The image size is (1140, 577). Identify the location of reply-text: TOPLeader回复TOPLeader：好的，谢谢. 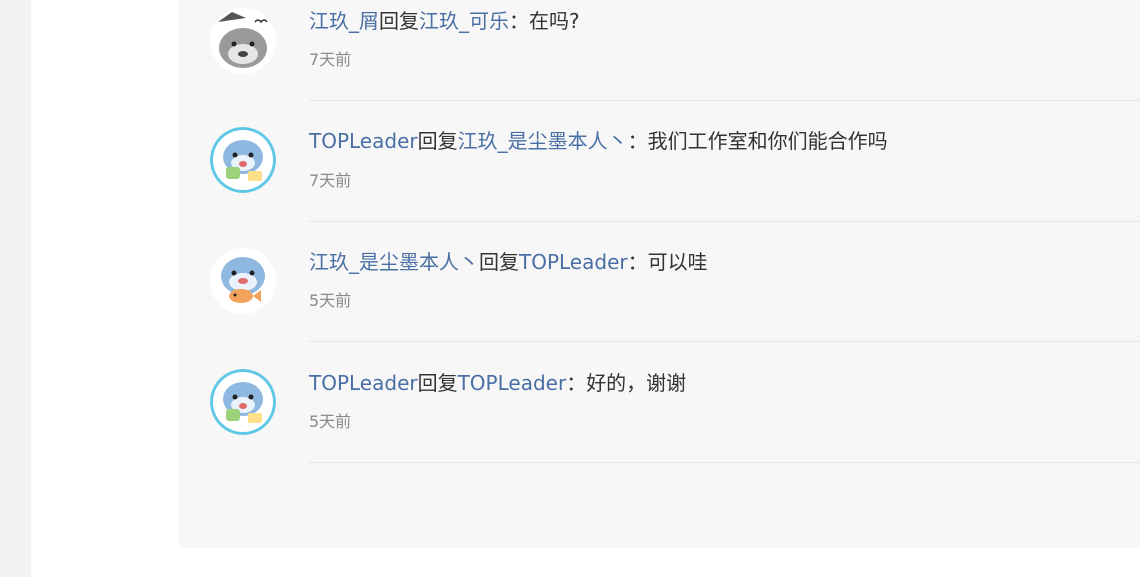
(497, 383).